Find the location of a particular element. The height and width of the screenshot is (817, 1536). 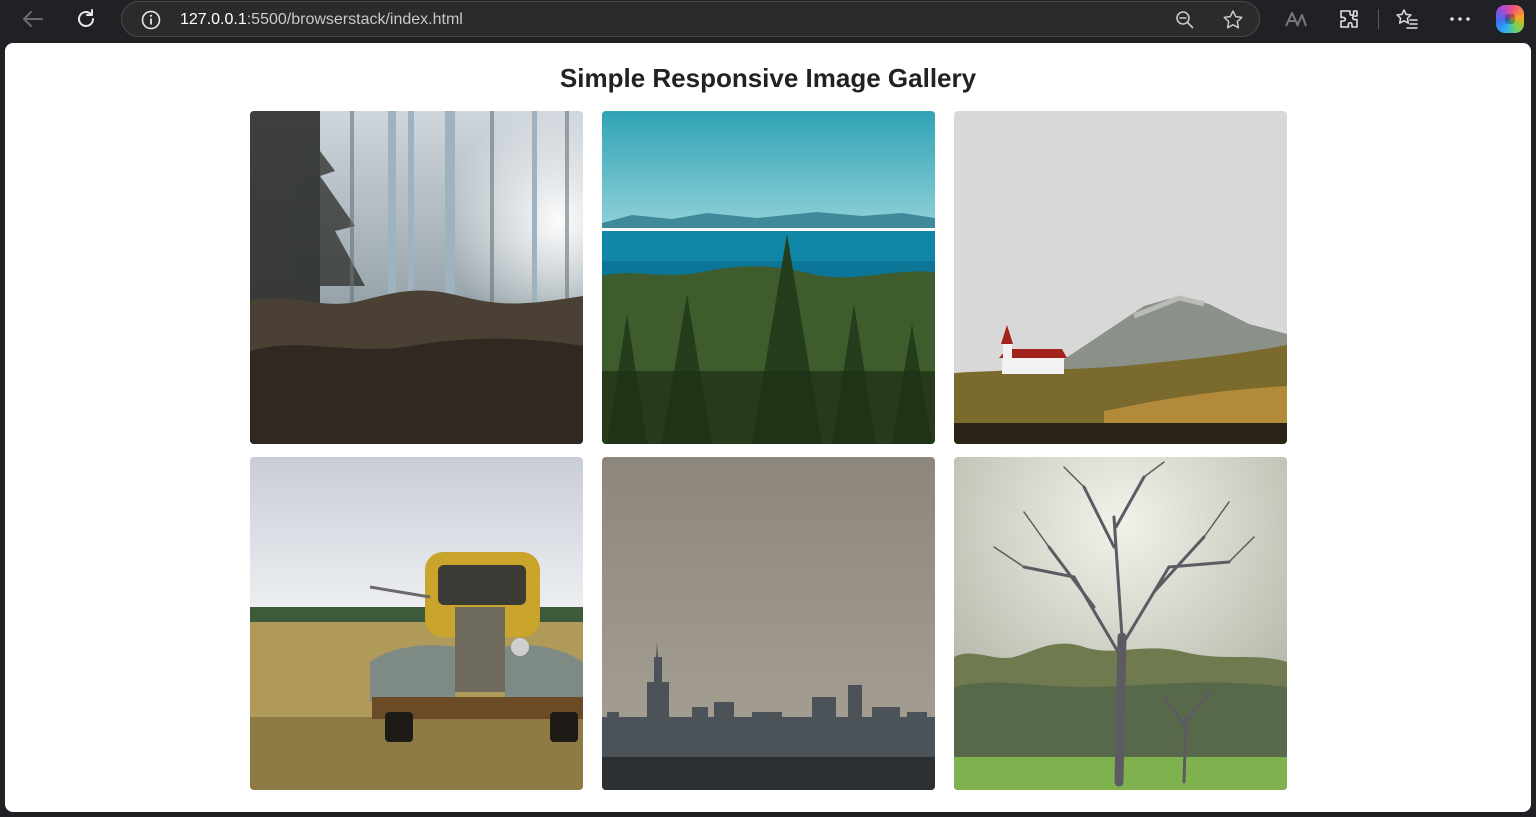

browser-toolbar: 127.0.0.1:5500/browserstack/index.html is located at coordinates (768, 21).